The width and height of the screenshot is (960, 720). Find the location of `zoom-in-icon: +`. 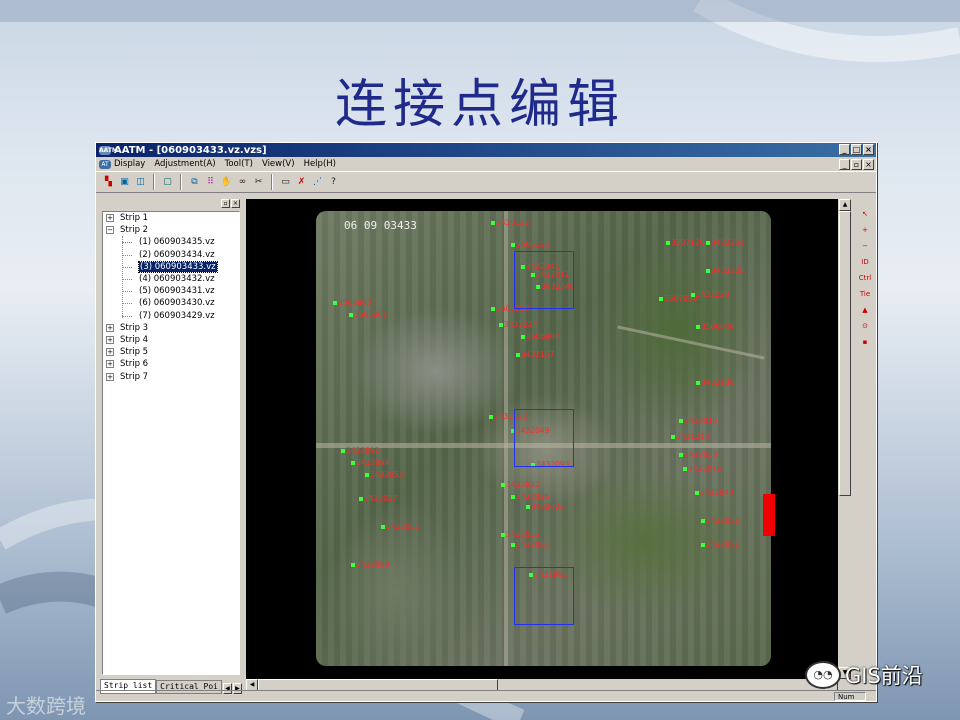

zoom-in-icon: + is located at coordinates (865, 230).